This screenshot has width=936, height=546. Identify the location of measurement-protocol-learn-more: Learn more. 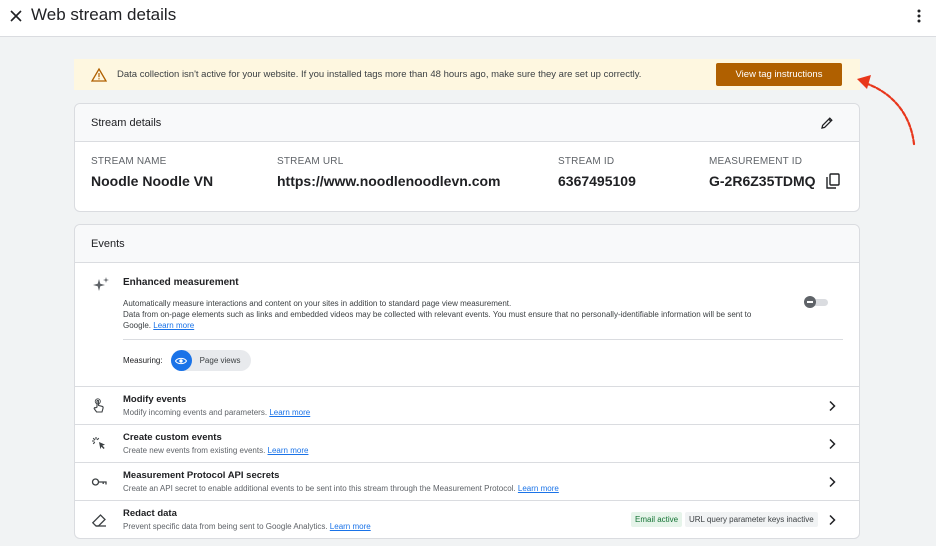
(538, 488).